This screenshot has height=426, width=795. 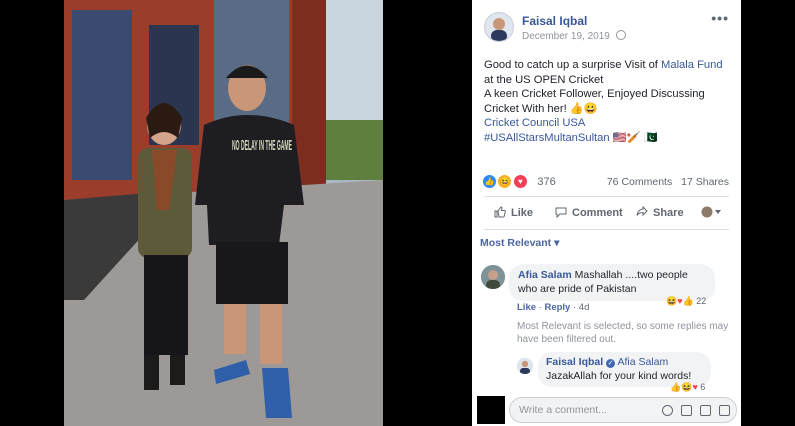 What do you see at coordinates (611, 363) in the screenshot?
I see `verified-icon: ✓` at bounding box center [611, 363].